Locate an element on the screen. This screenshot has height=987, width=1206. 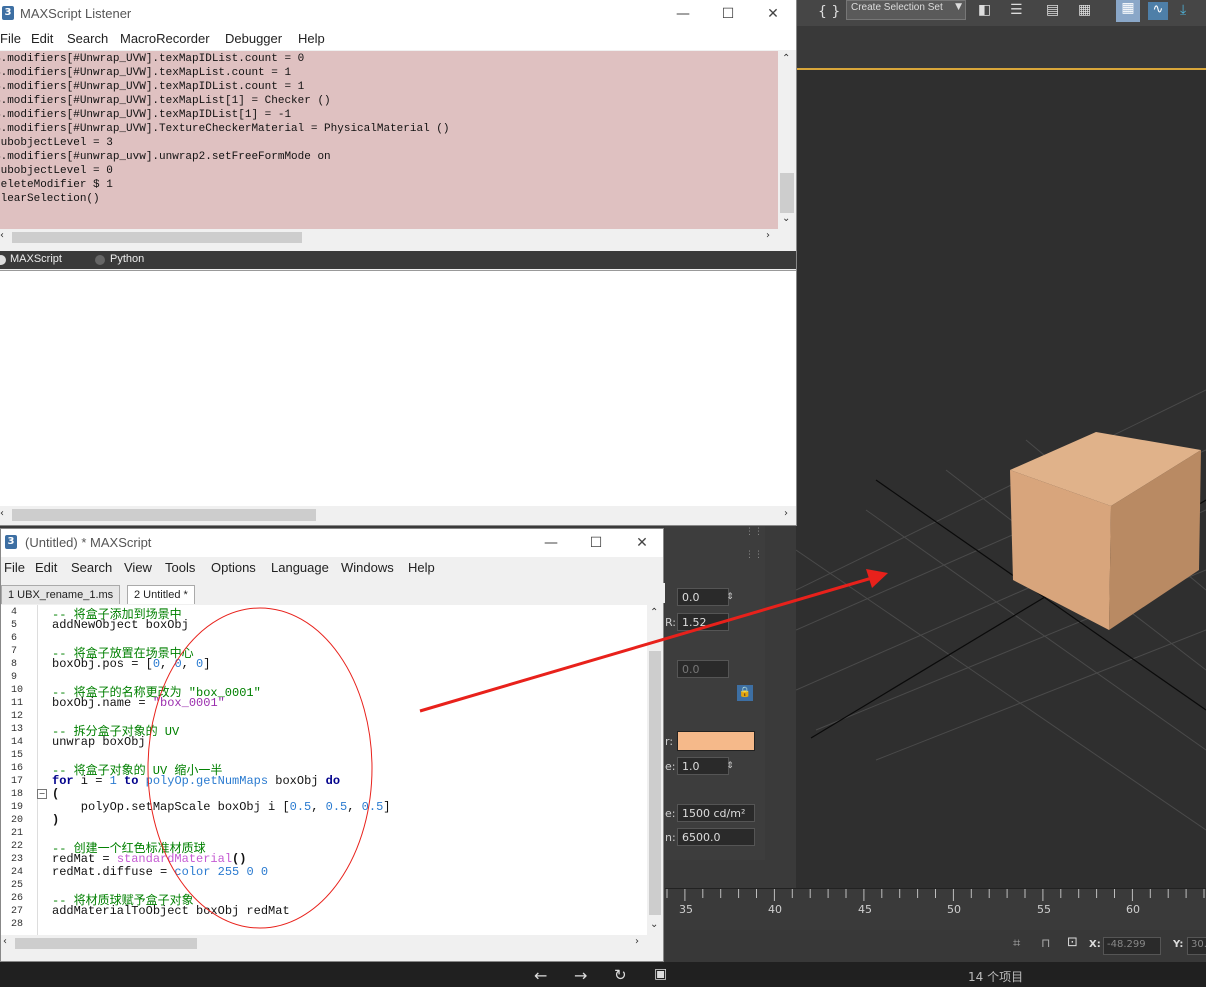
code-token: boxObj is located at coordinates (297, 781).